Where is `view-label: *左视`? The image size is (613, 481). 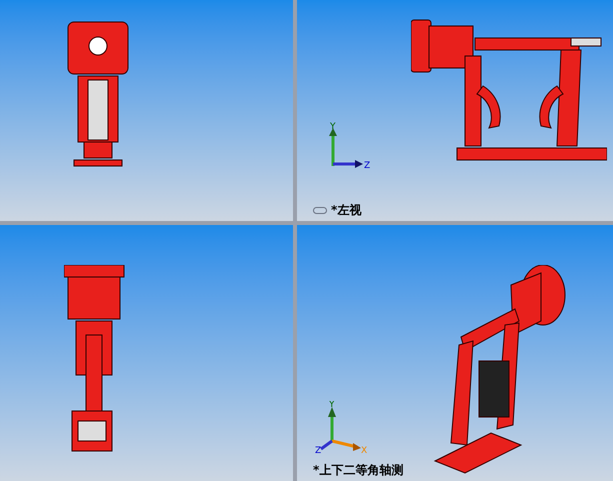
view-label: *左视 is located at coordinates (346, 210).